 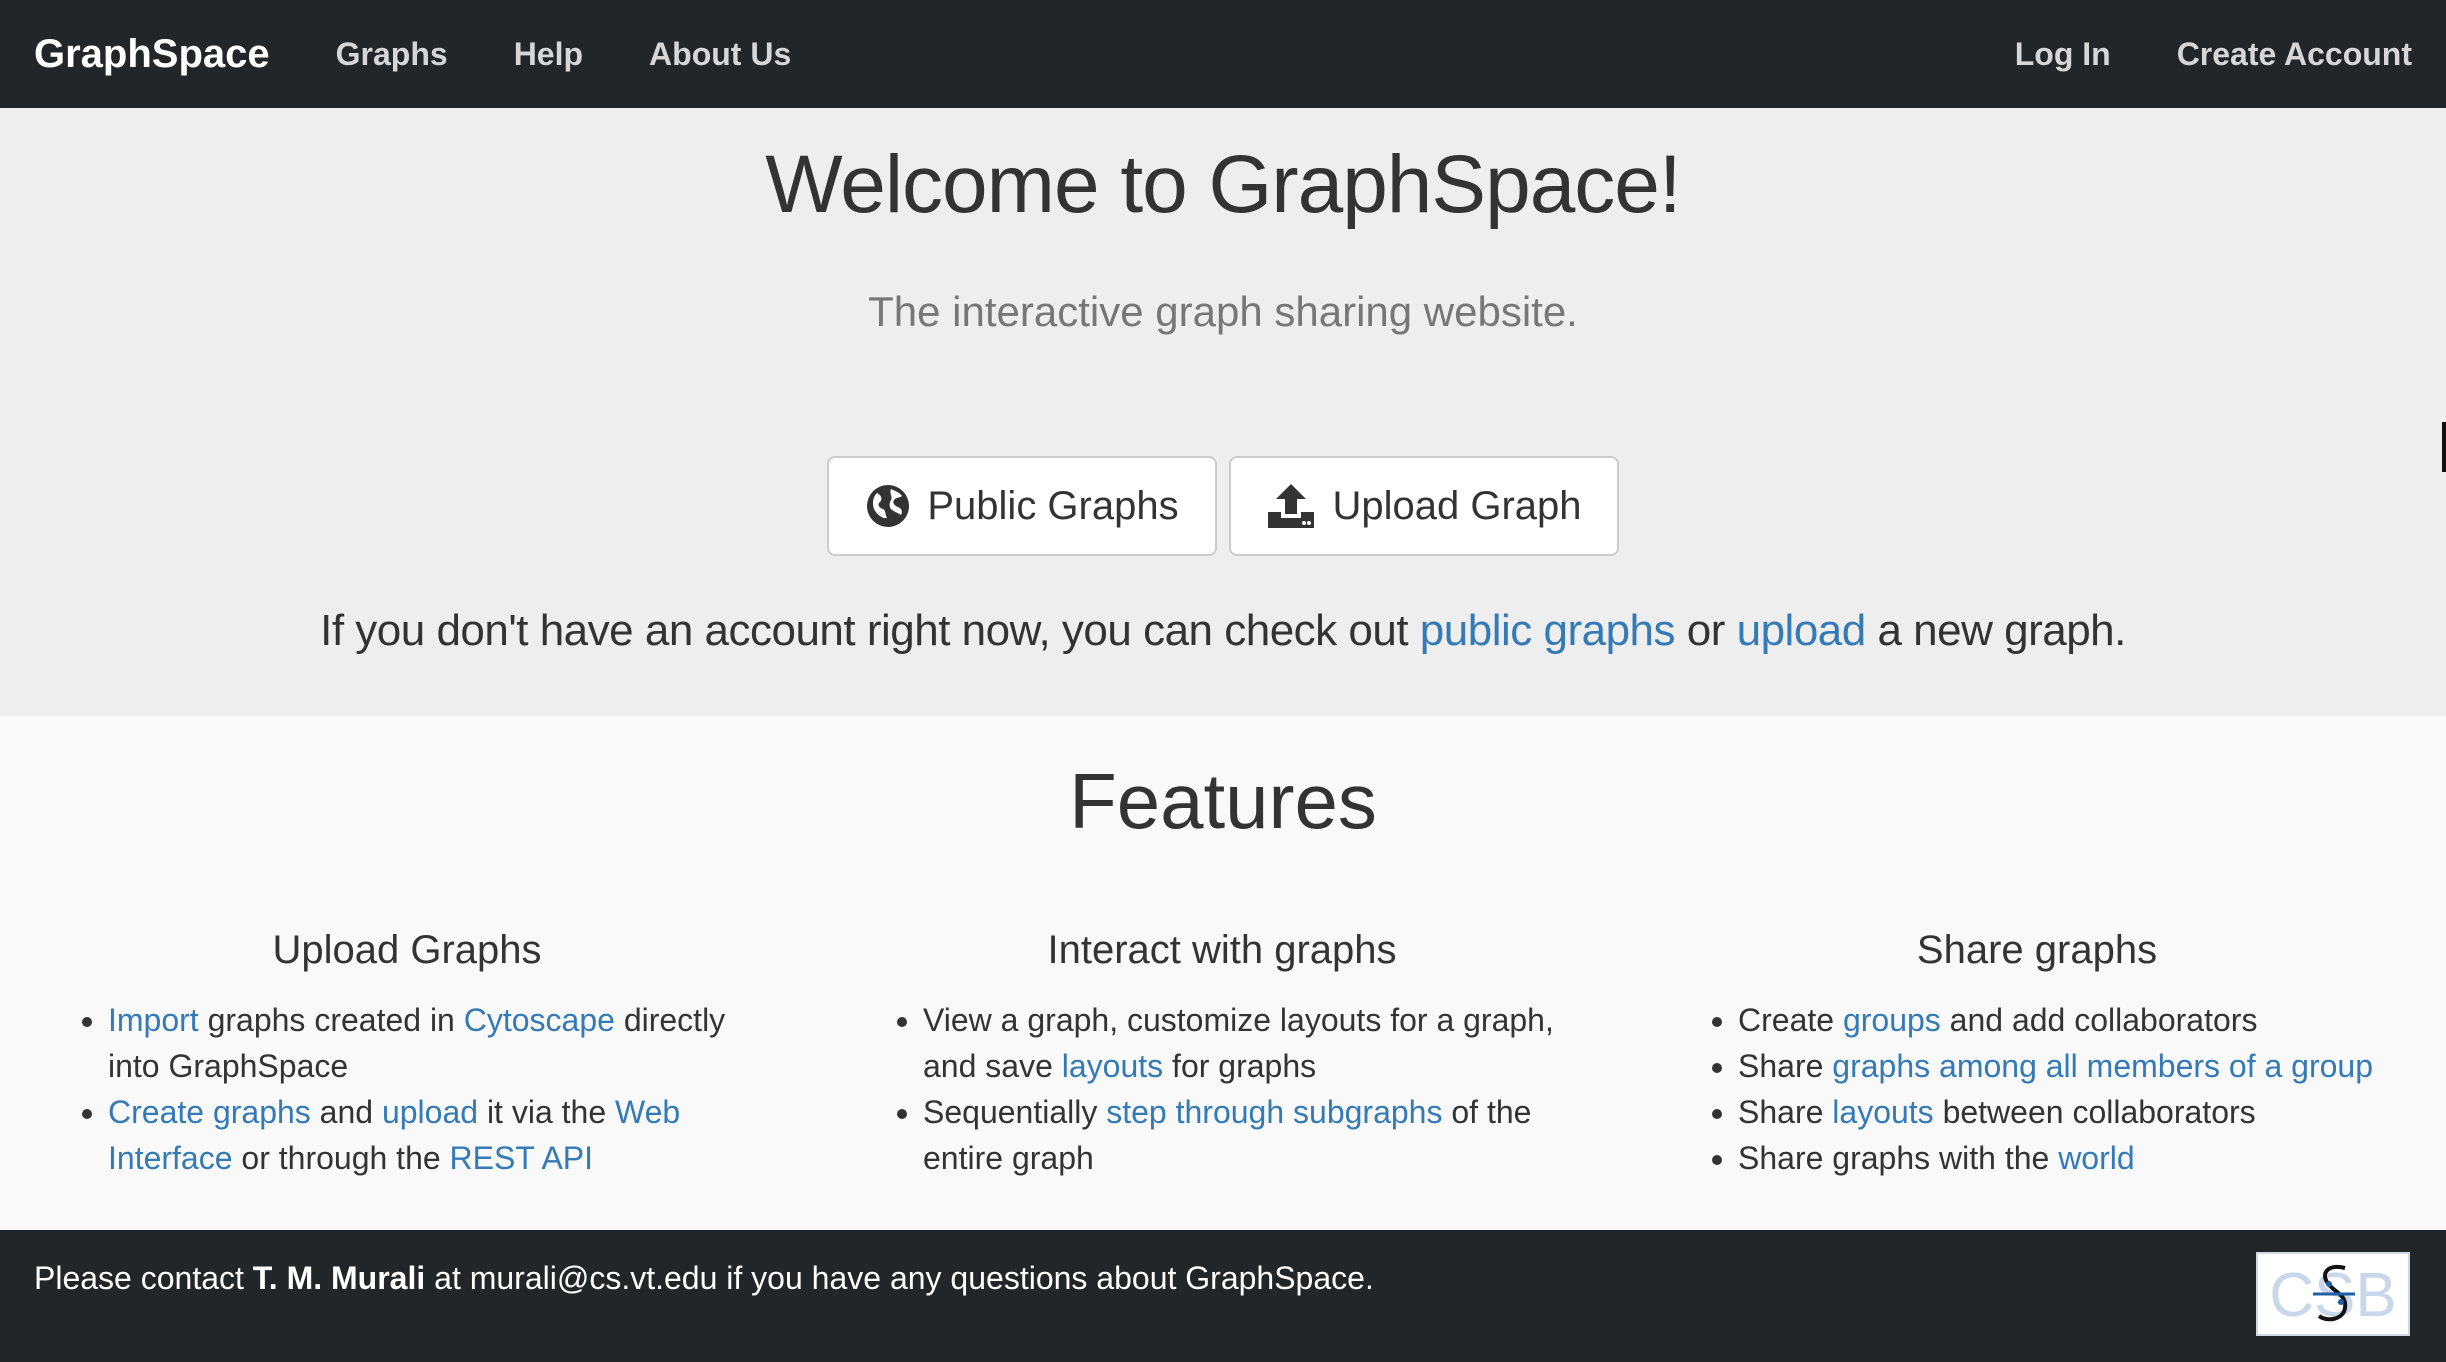 I want to click on list-text: Create, so click(x=1790, y=1020).